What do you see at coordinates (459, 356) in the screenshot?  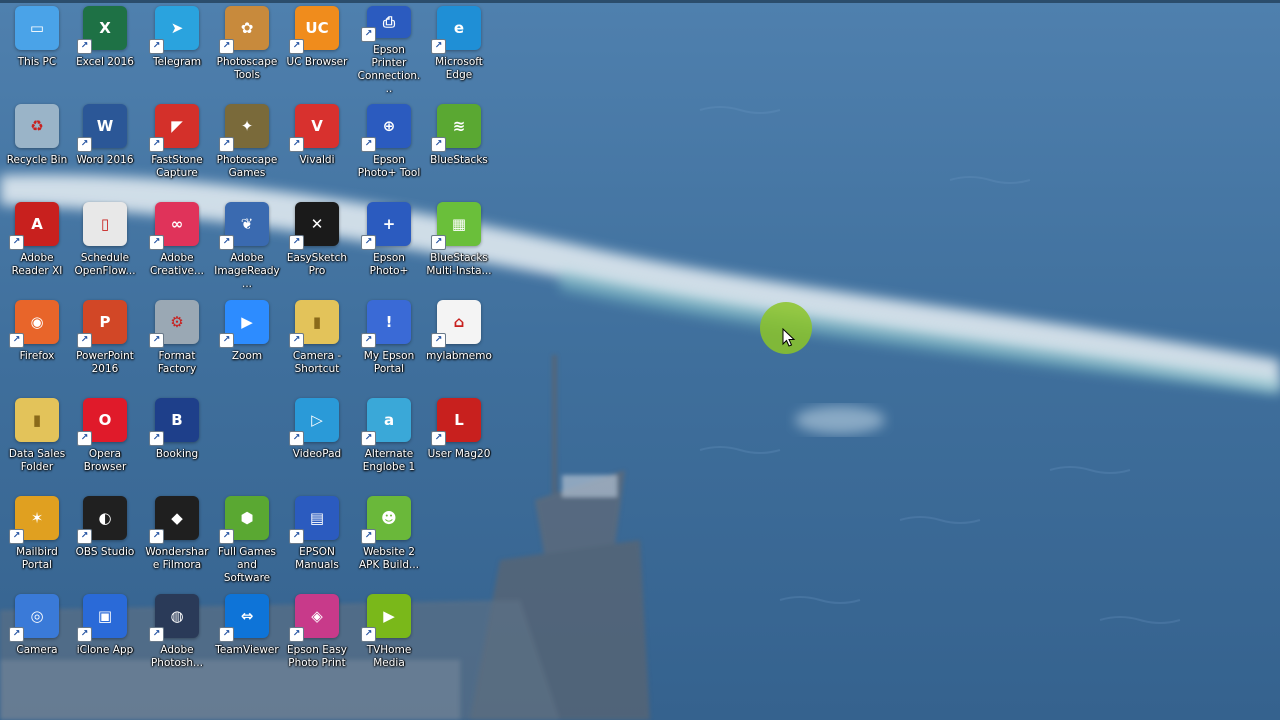 I see `desktop-icon-label: mylabmemo` at bounding box center [459, 356].